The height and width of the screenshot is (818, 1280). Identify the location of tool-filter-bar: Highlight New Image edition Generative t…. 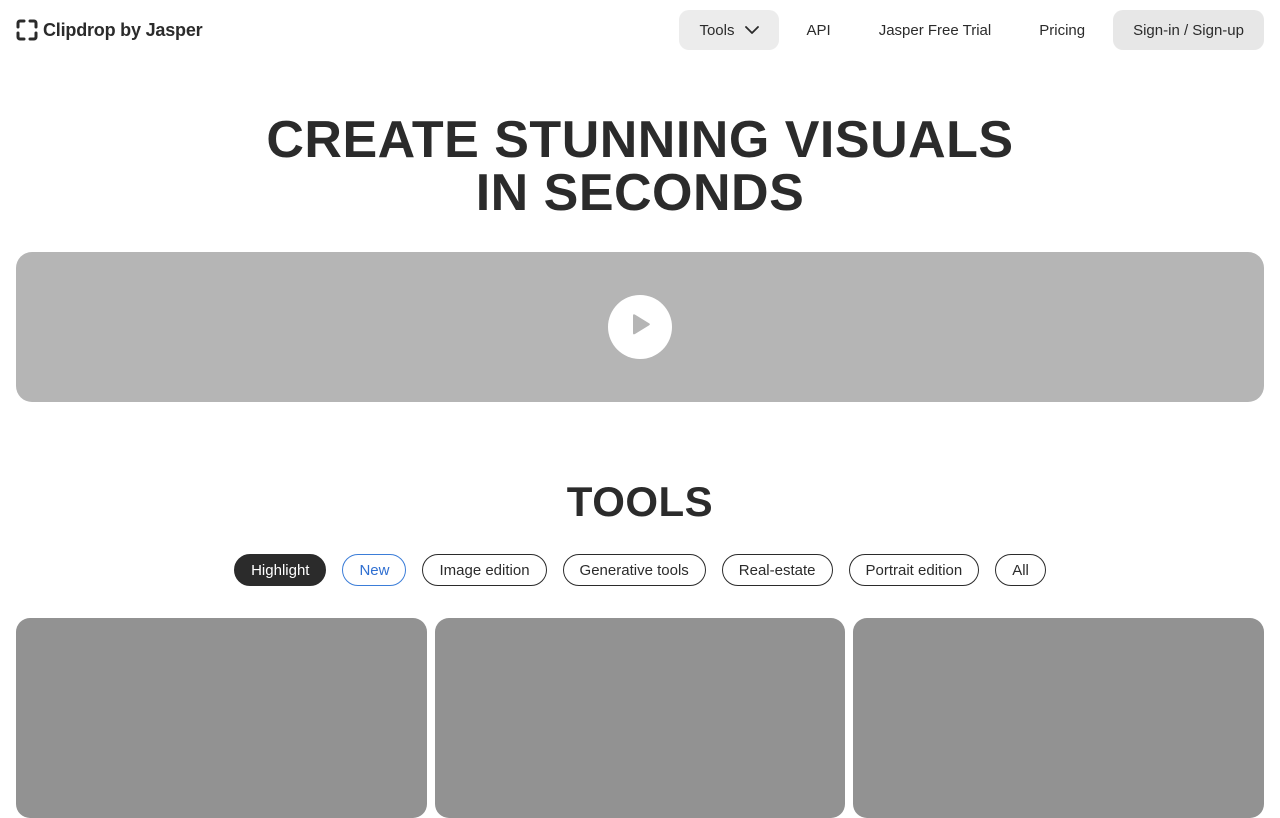
(640, 570).